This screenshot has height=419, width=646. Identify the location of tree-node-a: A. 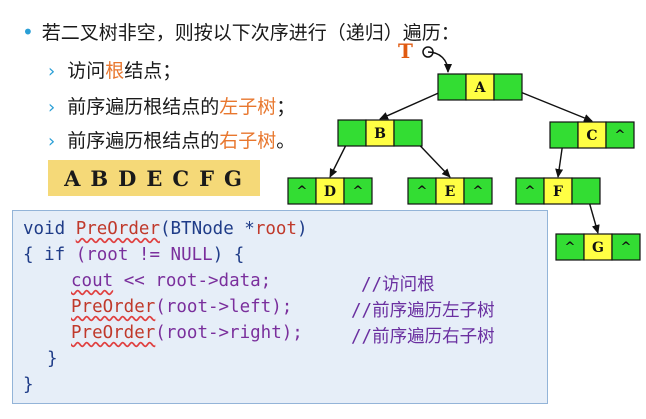
(480, 87).